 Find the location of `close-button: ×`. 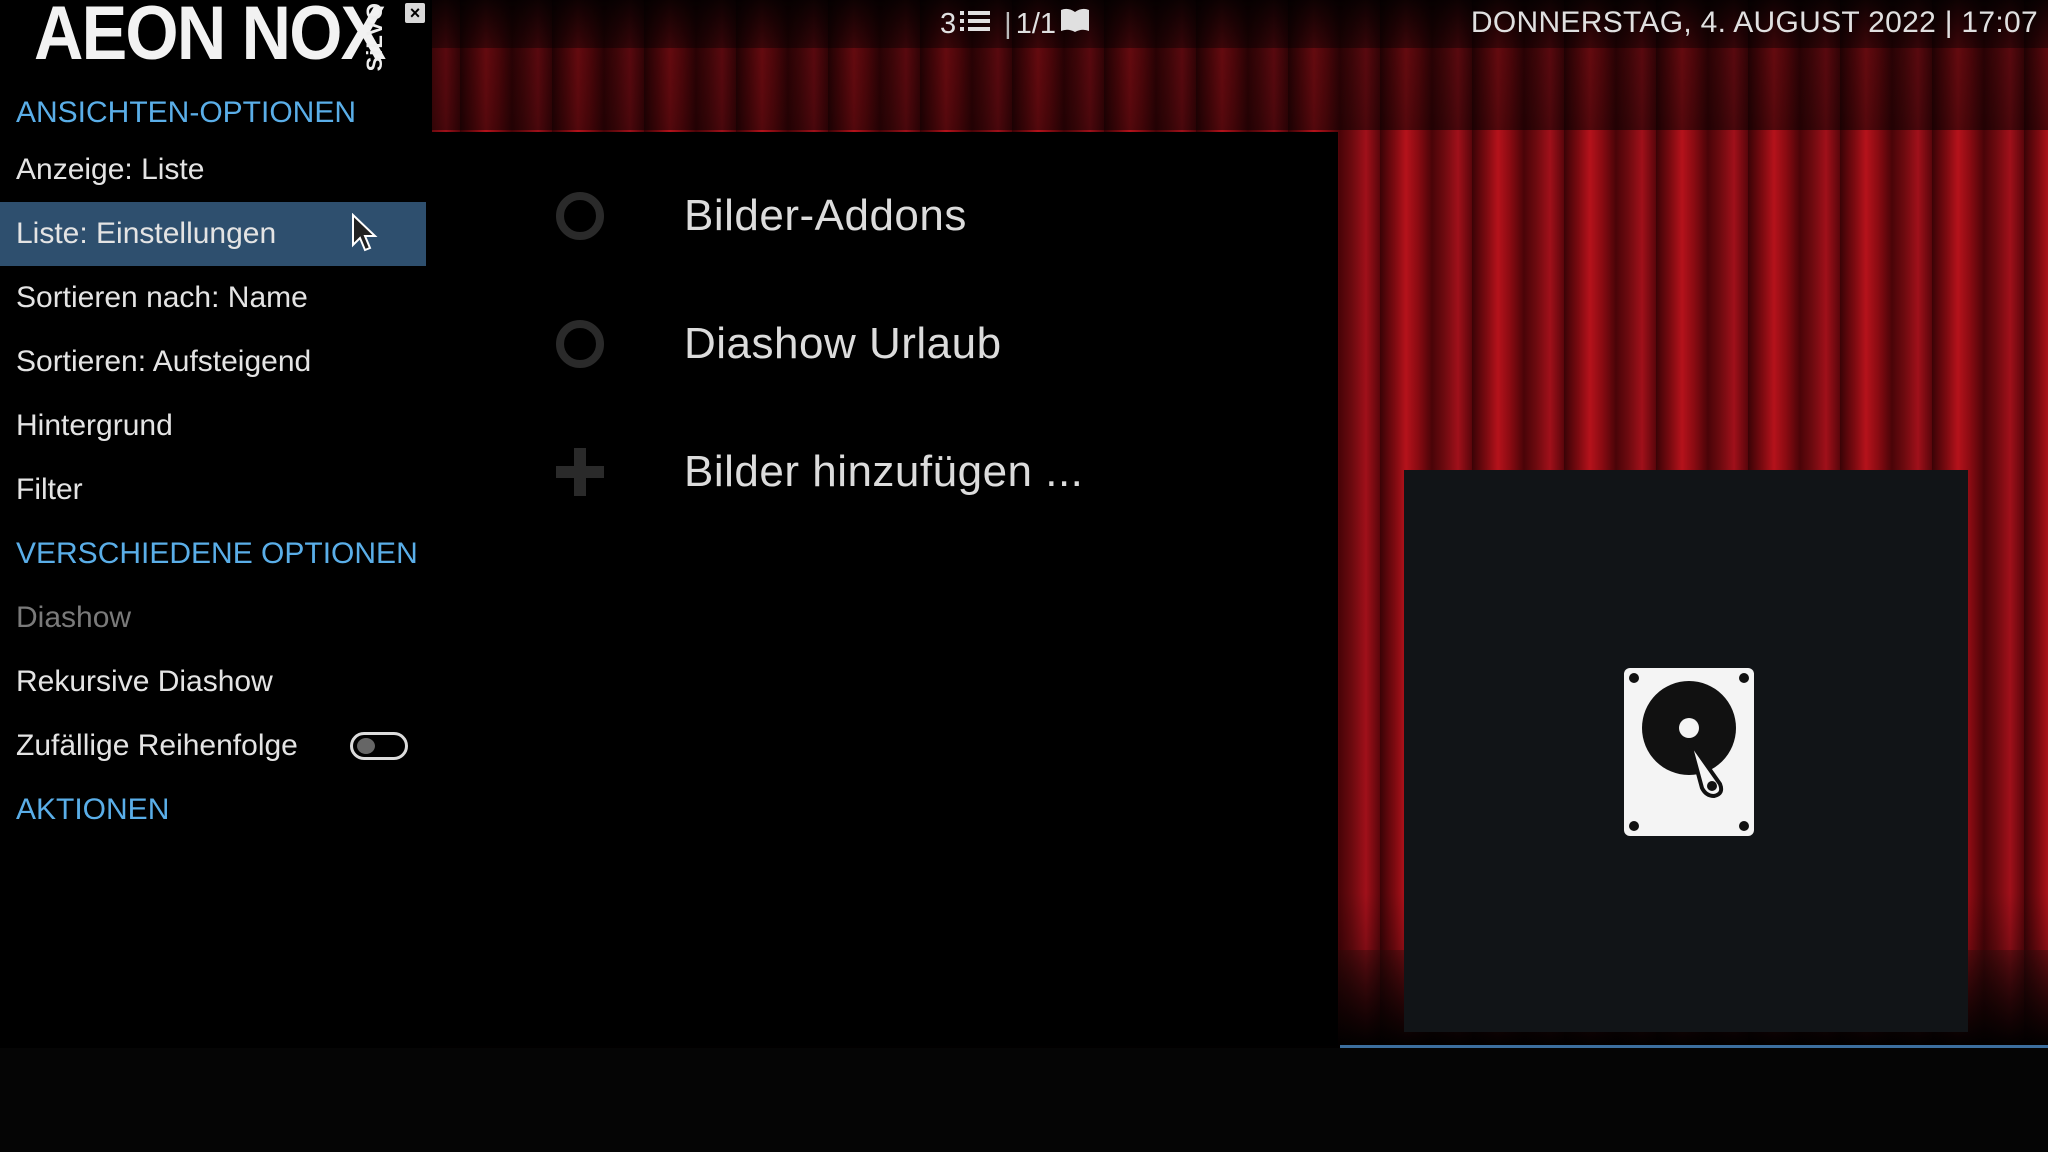

close-button: × is located at coordinates (415, 13).